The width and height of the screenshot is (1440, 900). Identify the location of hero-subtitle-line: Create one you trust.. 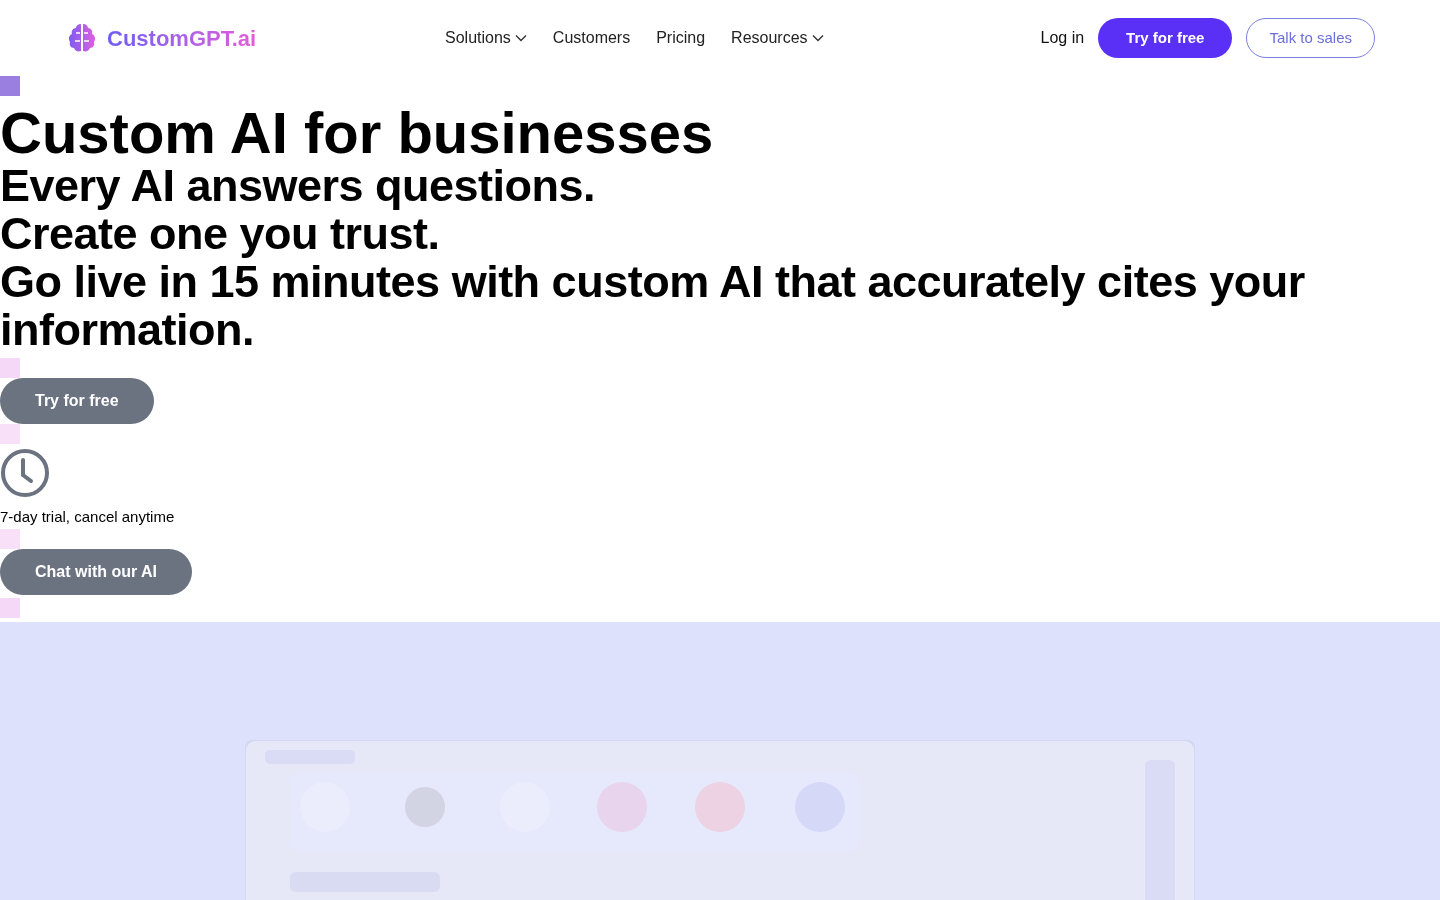
(220, 234).